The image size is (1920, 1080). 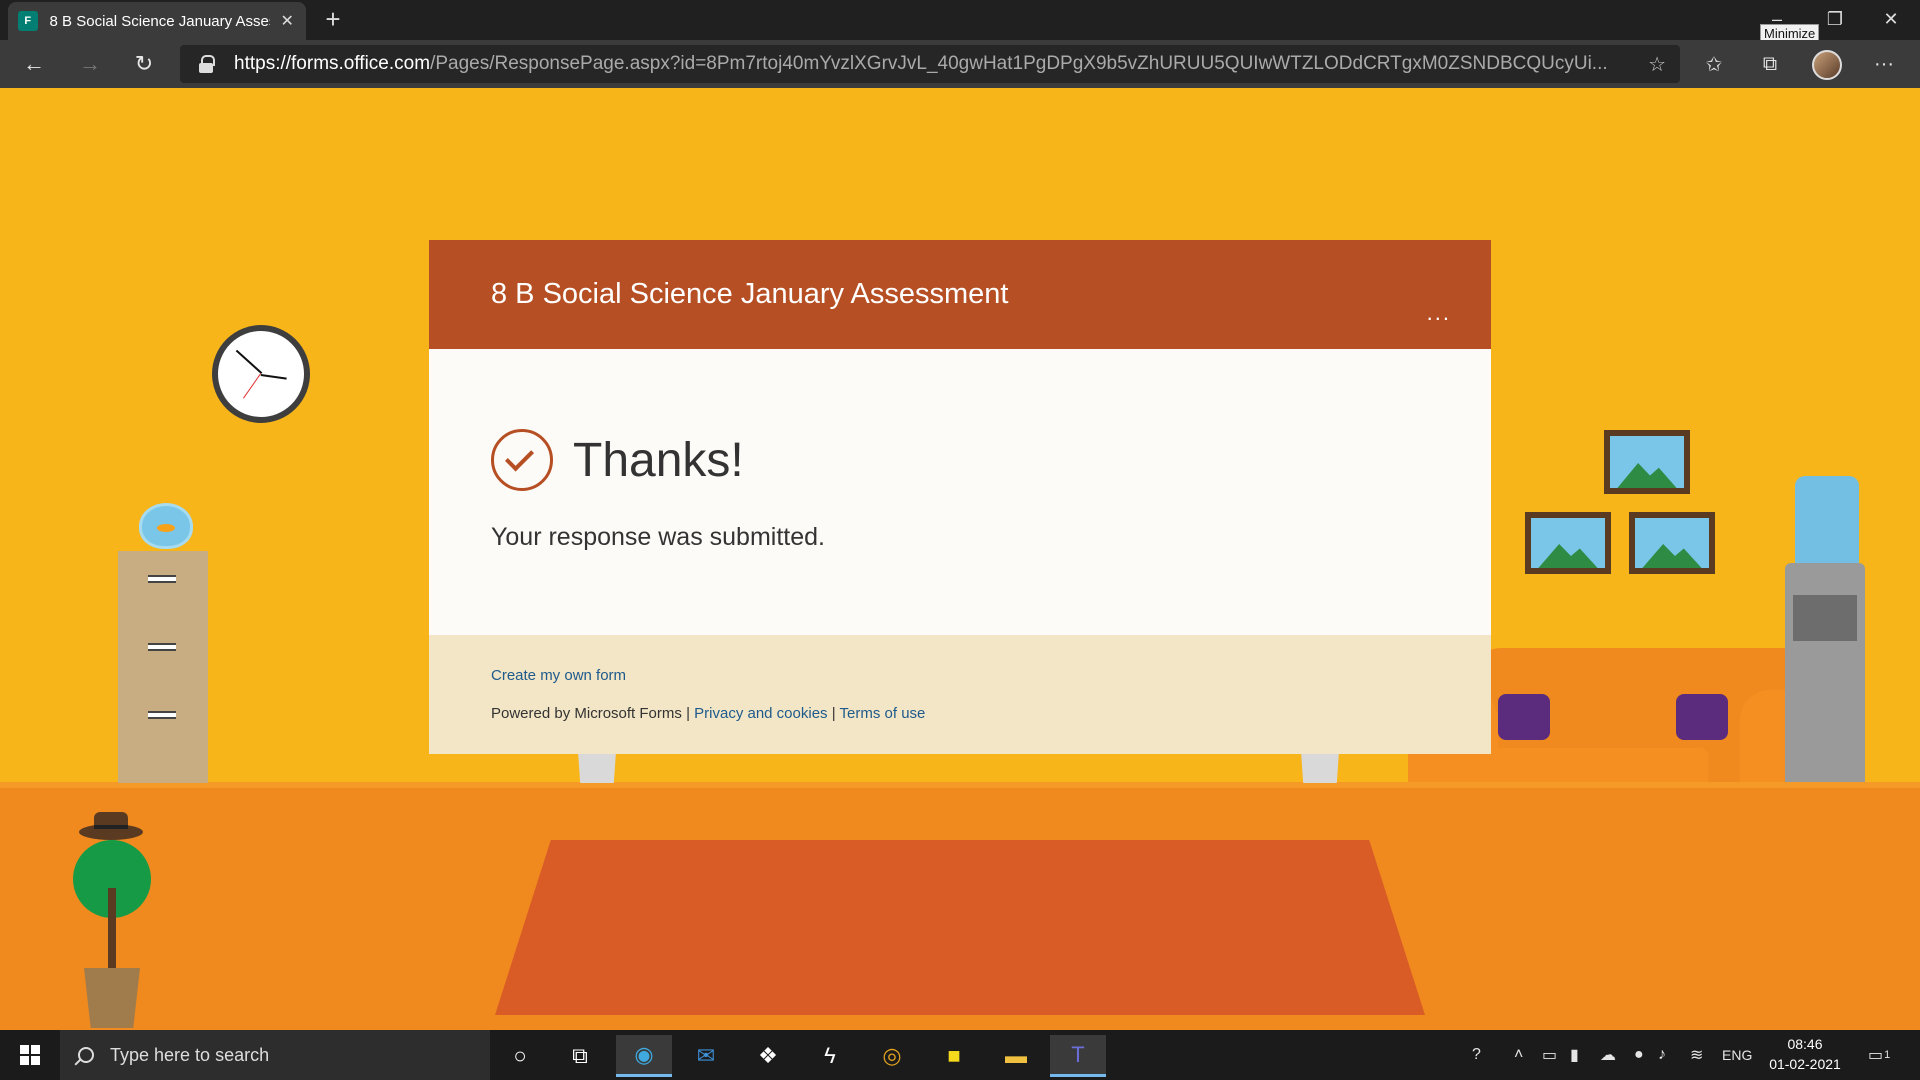 I want to click on form-body: Thanks! Your response was submitted., so click(x=960, y=492).